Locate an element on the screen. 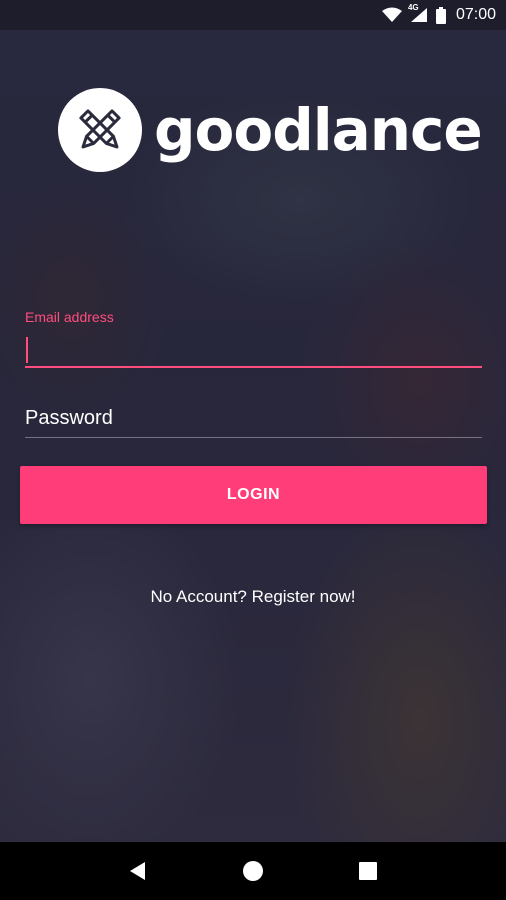  back-icon is located at coordinates (138, 871).